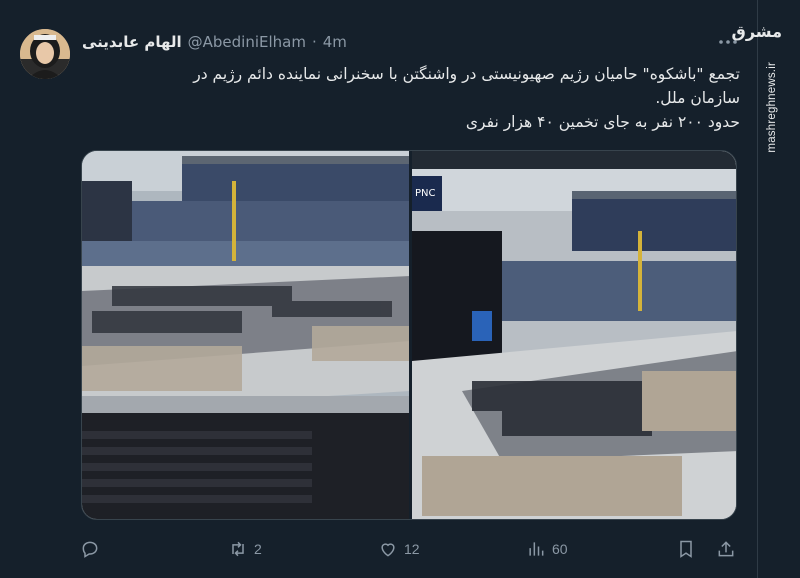 This screenshot has height=578, width=800. What do you see at coordinates (132, 42) in the screenshot?
I see `author-name: الهام عابدینی` at bounding box center [132, 42].